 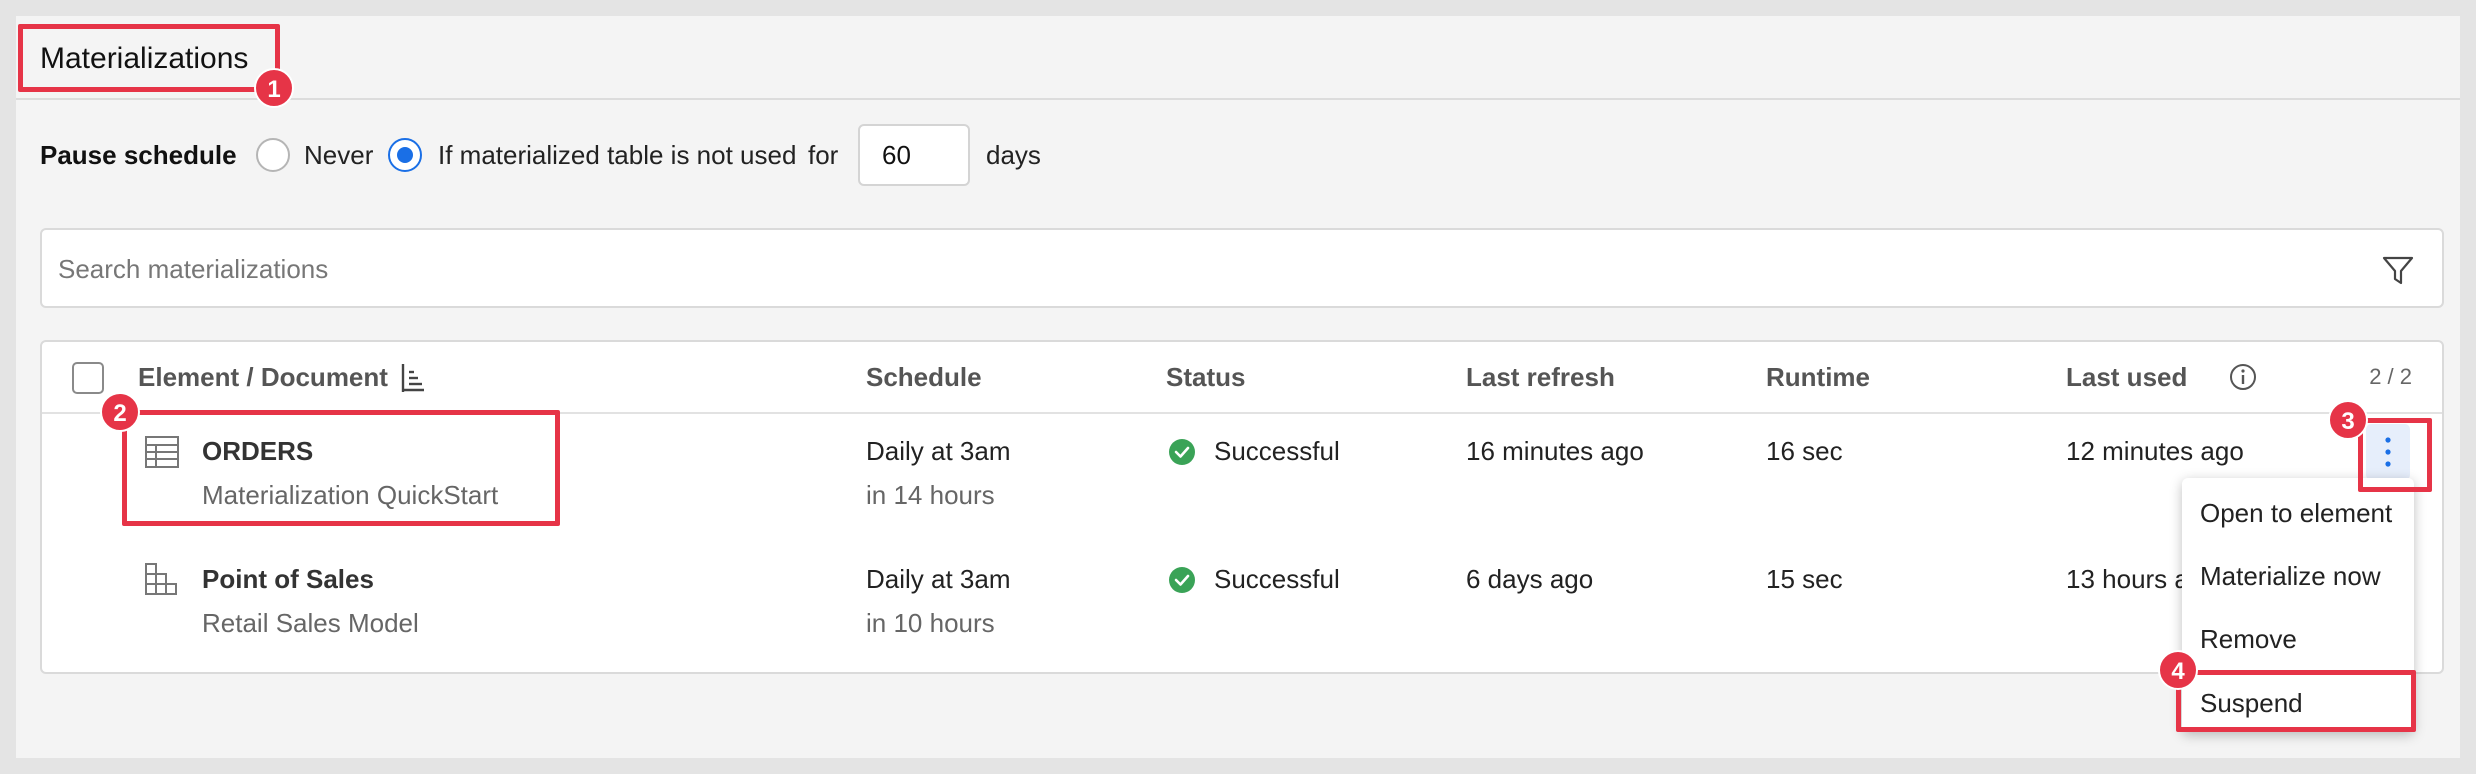 I want to click on row-runtime: 16 sec, so click(x=1804, y=451).